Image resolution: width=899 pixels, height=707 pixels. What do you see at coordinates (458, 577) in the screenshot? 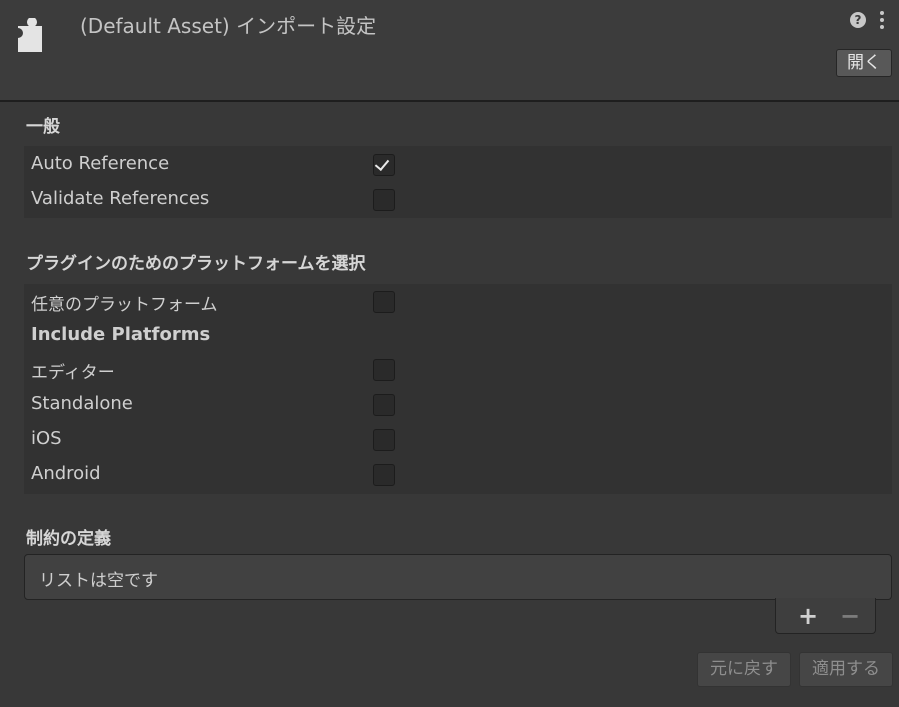
I see `constraints-list: リストは空です` at bounding box center [458, 577].